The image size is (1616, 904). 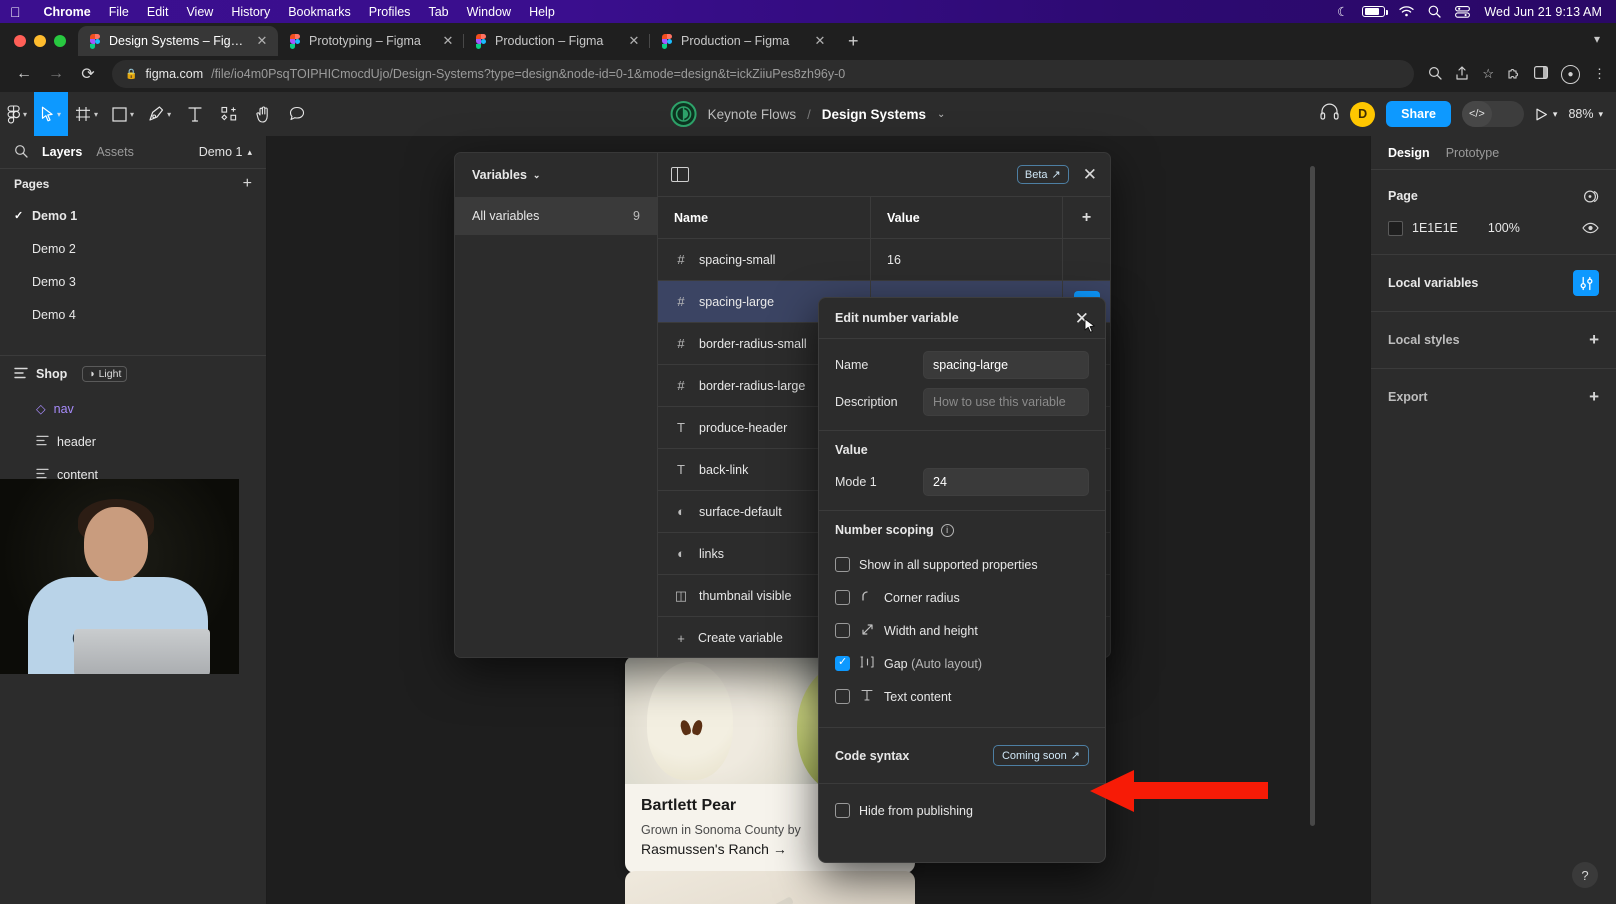 What do you see at coordinates (20, 41) in the screenshot?
I see `close-window-button` at bounding box center [20, 41].